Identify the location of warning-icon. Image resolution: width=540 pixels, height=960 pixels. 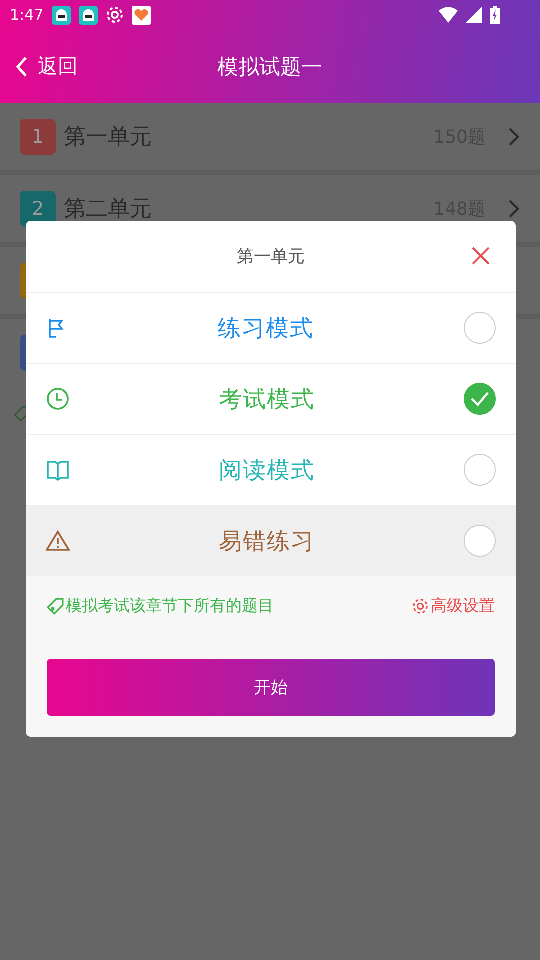
(58, 541).